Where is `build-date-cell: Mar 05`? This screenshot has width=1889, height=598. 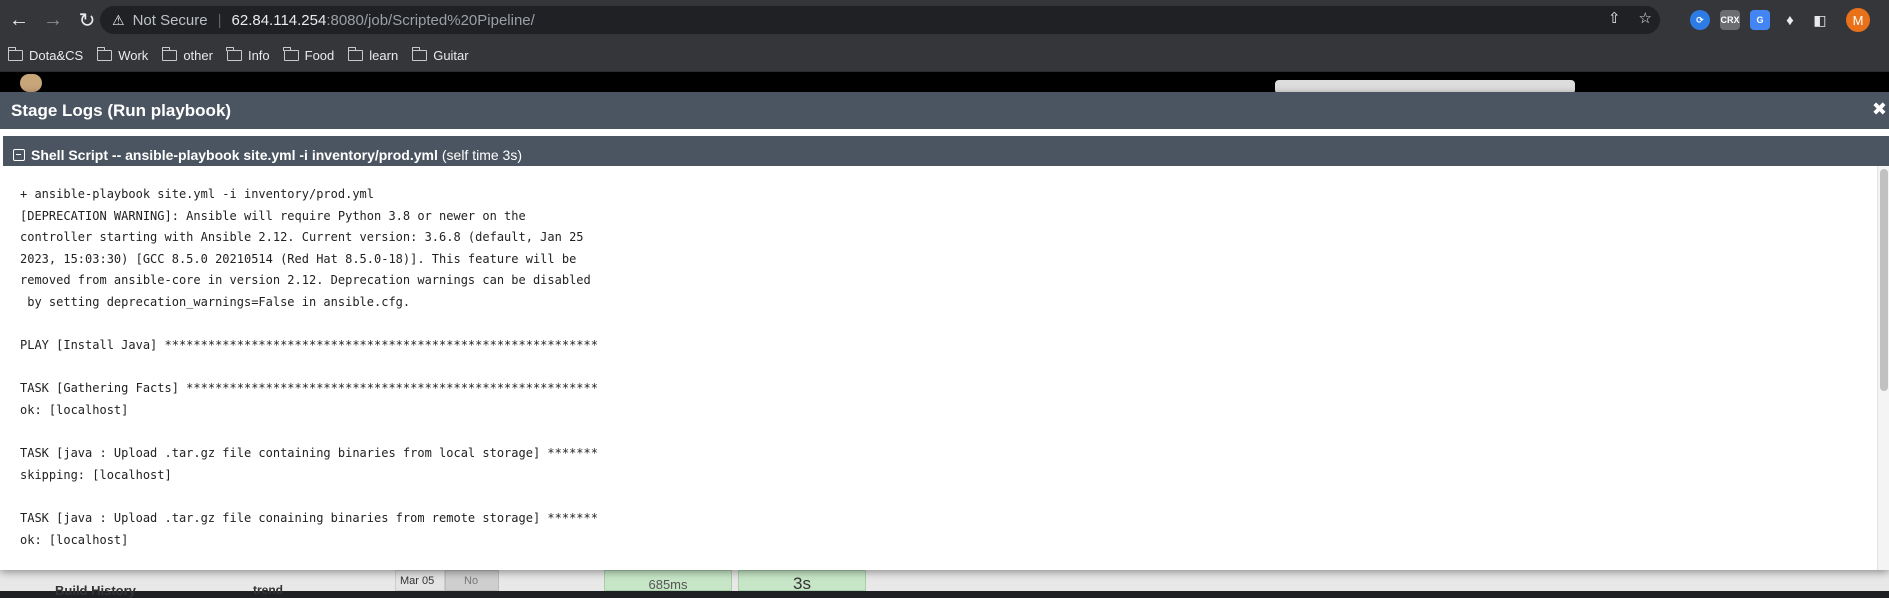 build-date-cell: Mar 05 is located at coordinates (420, 580).